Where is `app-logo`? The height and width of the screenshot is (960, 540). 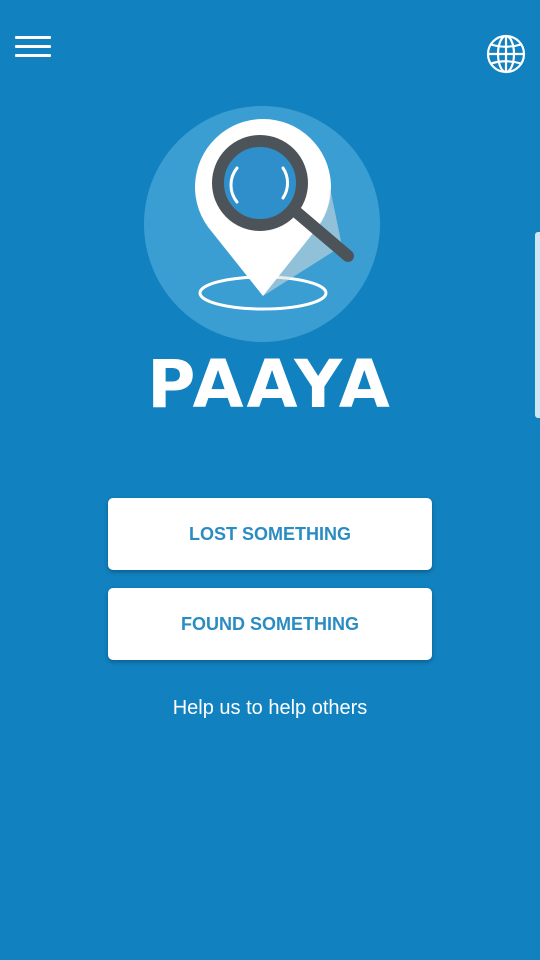 app-logo is located at coordinates (262, 226).